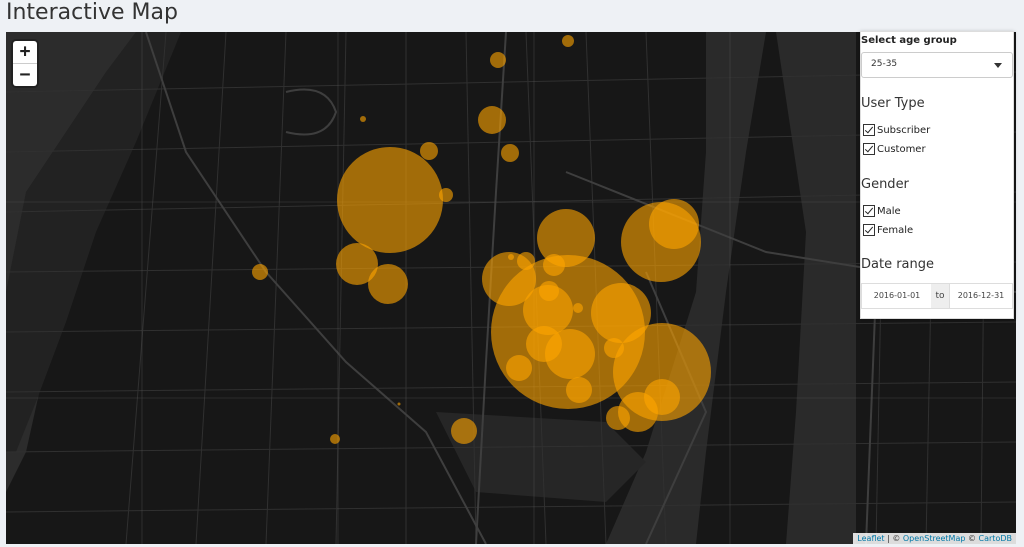 This screenshot has height=547, width=1024. I want to click on caret-down-icon, so click(998, 65).